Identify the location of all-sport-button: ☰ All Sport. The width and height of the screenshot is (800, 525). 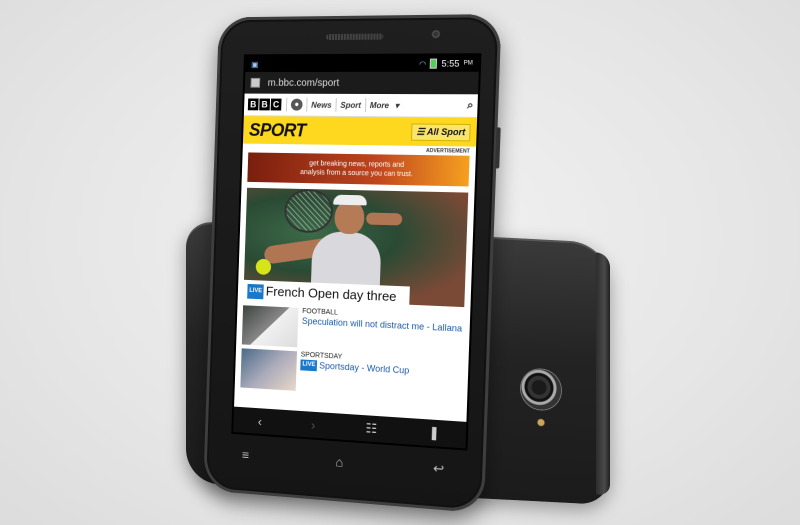
(441, 132).